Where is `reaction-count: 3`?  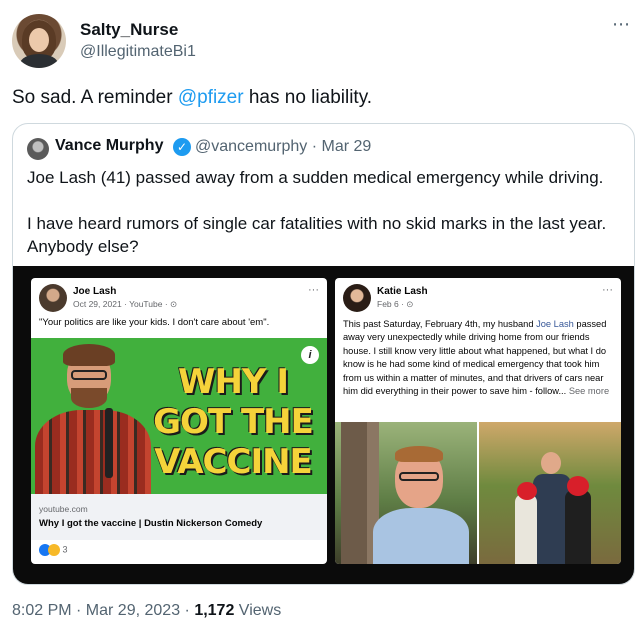 reaction-count: 3 is located at coordinates (65, 549).